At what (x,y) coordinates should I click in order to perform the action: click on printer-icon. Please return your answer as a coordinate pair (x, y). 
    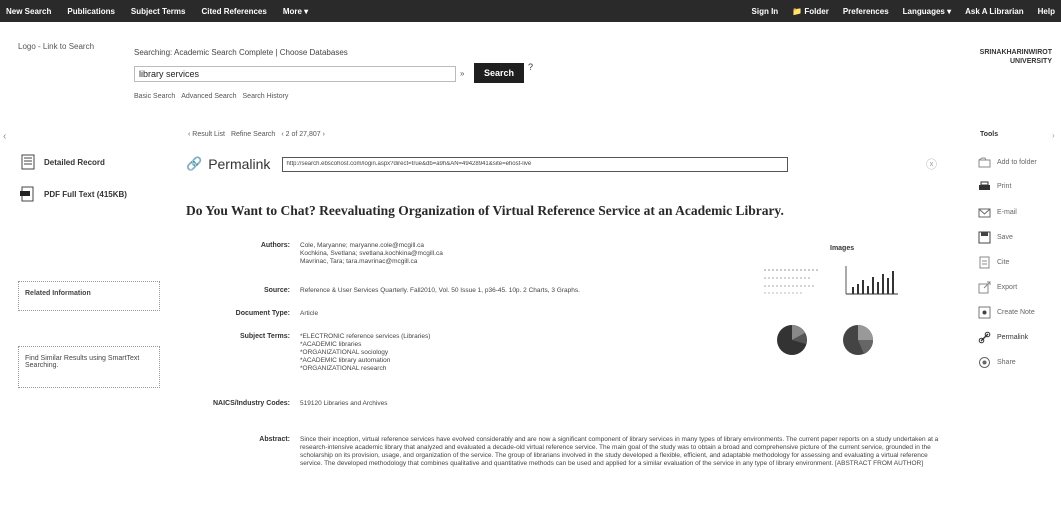
    Looking at the image, I should click on (984, 185).